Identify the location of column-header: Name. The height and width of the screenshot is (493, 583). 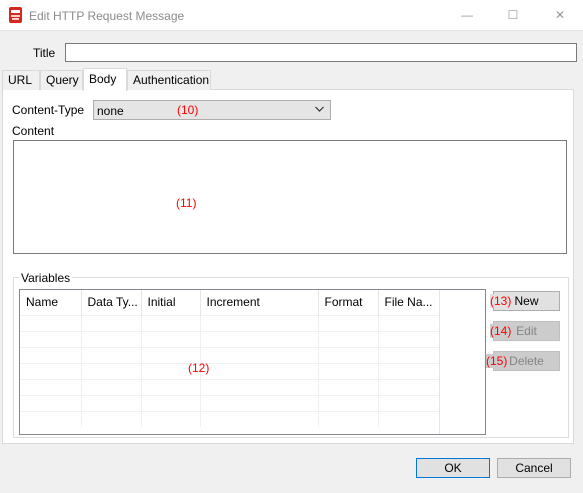
(51, 302).